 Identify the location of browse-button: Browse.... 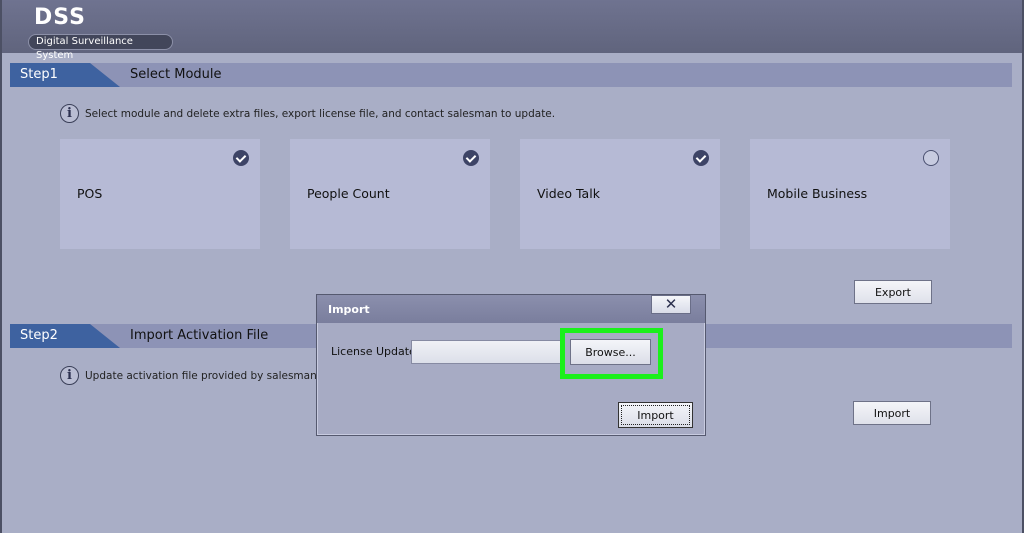
(610, 352).